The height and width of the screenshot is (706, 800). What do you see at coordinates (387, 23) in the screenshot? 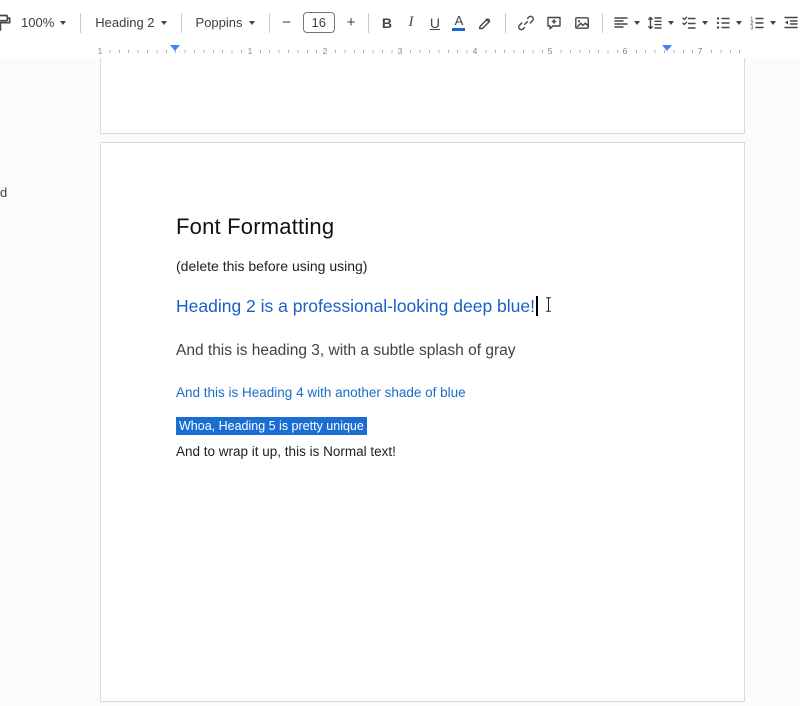
I see `bold-button: B` at bounding box center [387, 23].